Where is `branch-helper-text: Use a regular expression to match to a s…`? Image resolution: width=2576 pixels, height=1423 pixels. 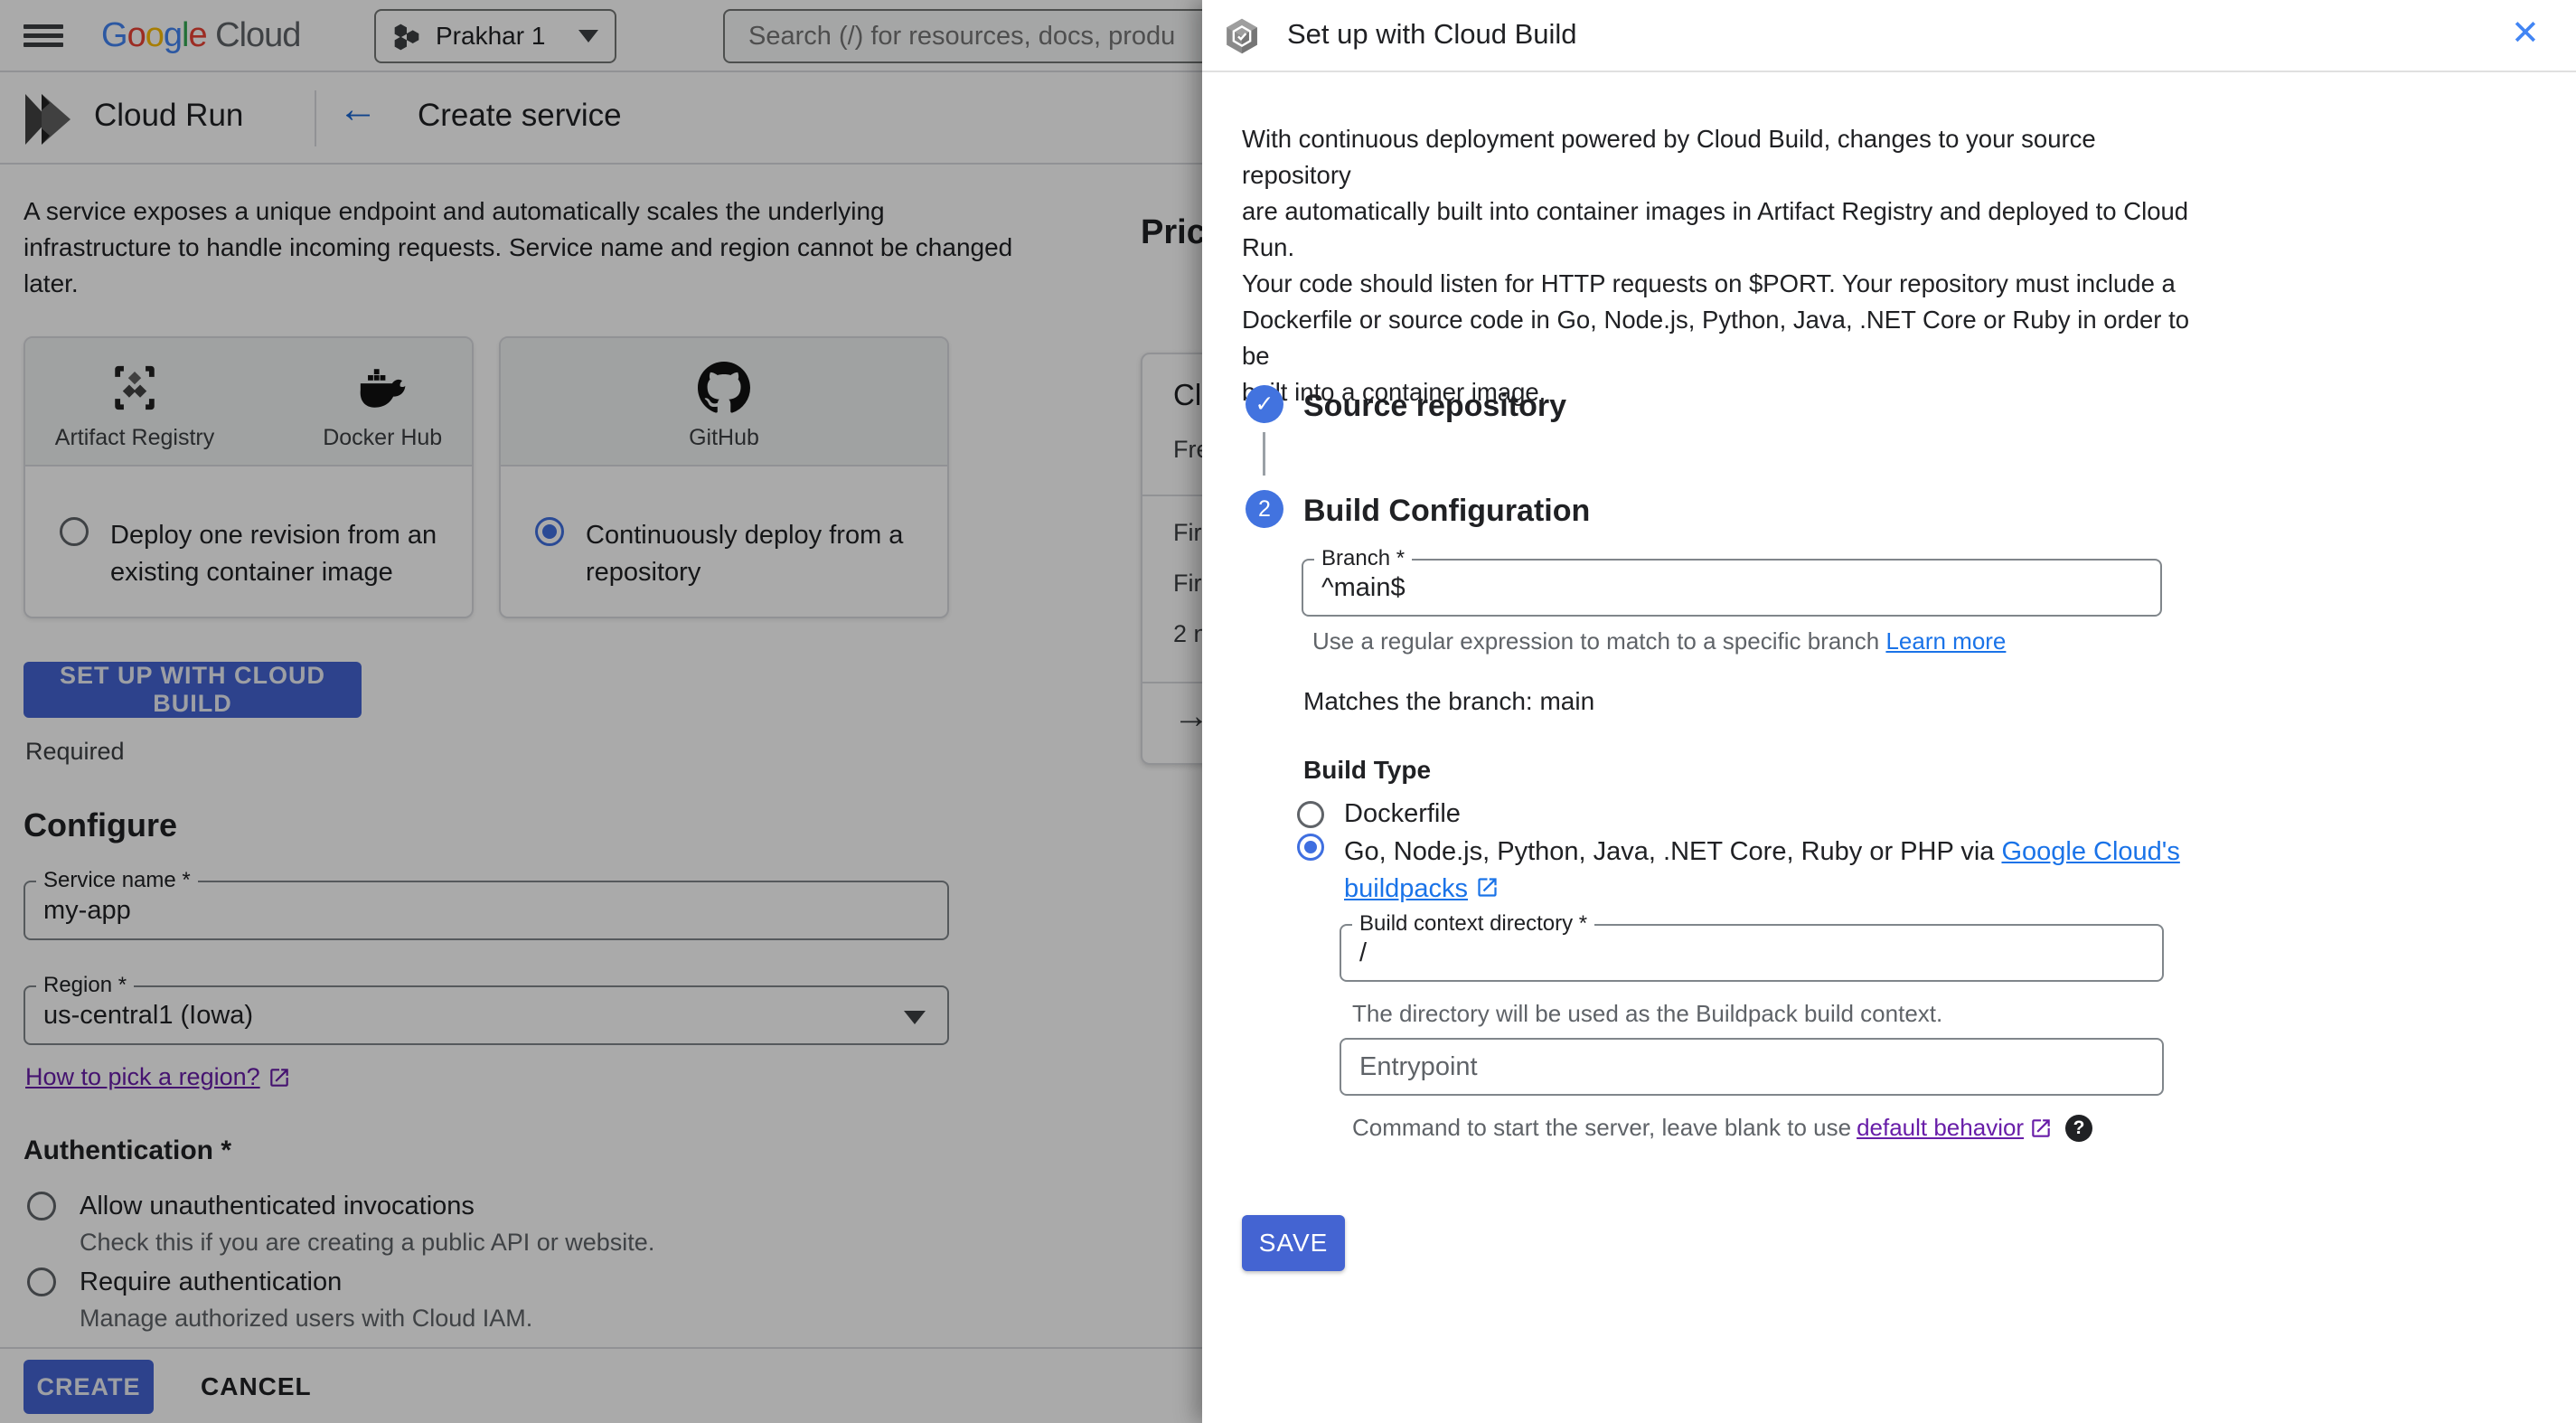
branch-helper-text: Use a regular expression to match to a s… is located at coordinates (1599, 641).